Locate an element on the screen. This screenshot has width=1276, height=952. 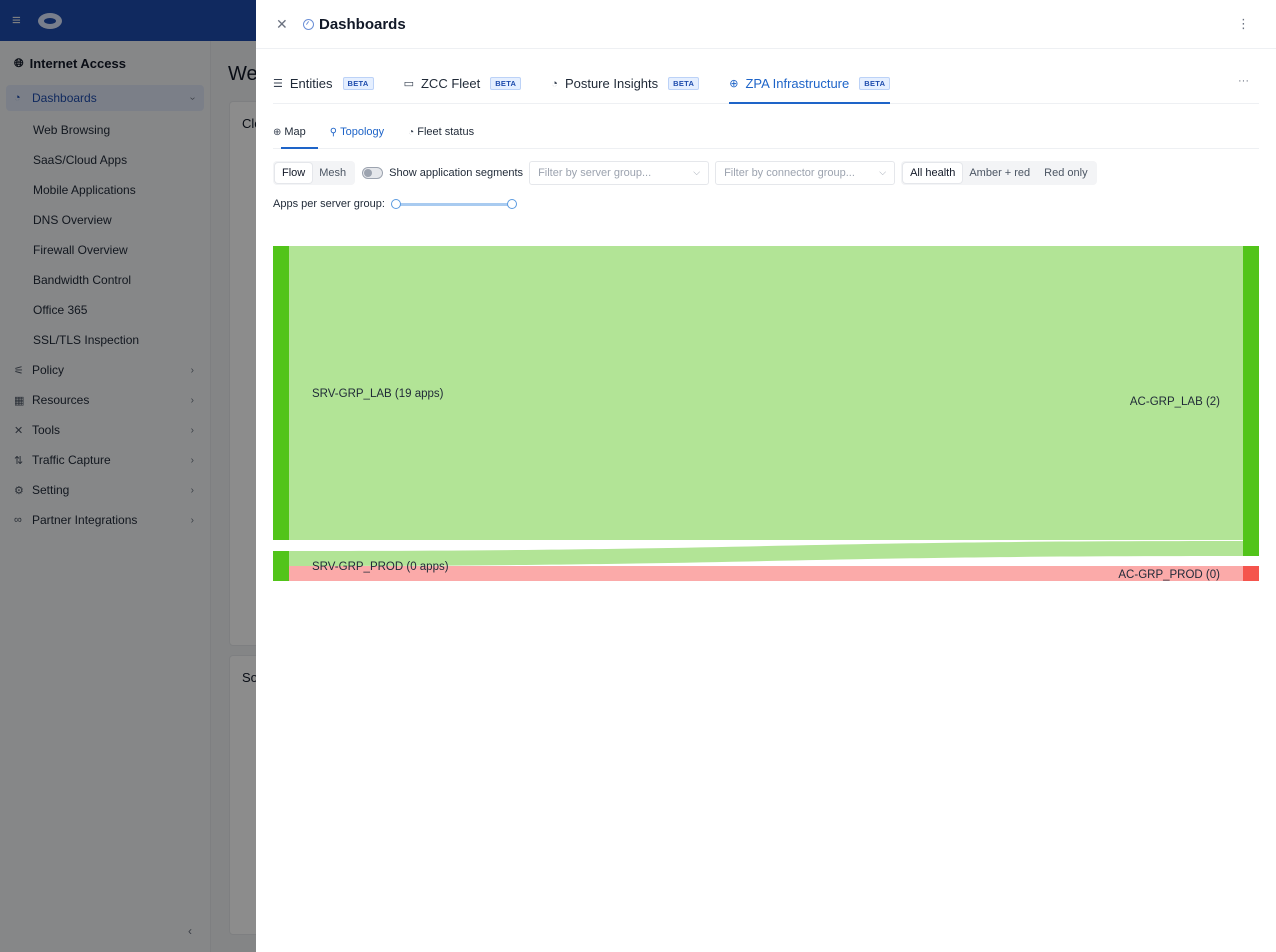
list-icon: ☰ is located at coordinates (278, 84).